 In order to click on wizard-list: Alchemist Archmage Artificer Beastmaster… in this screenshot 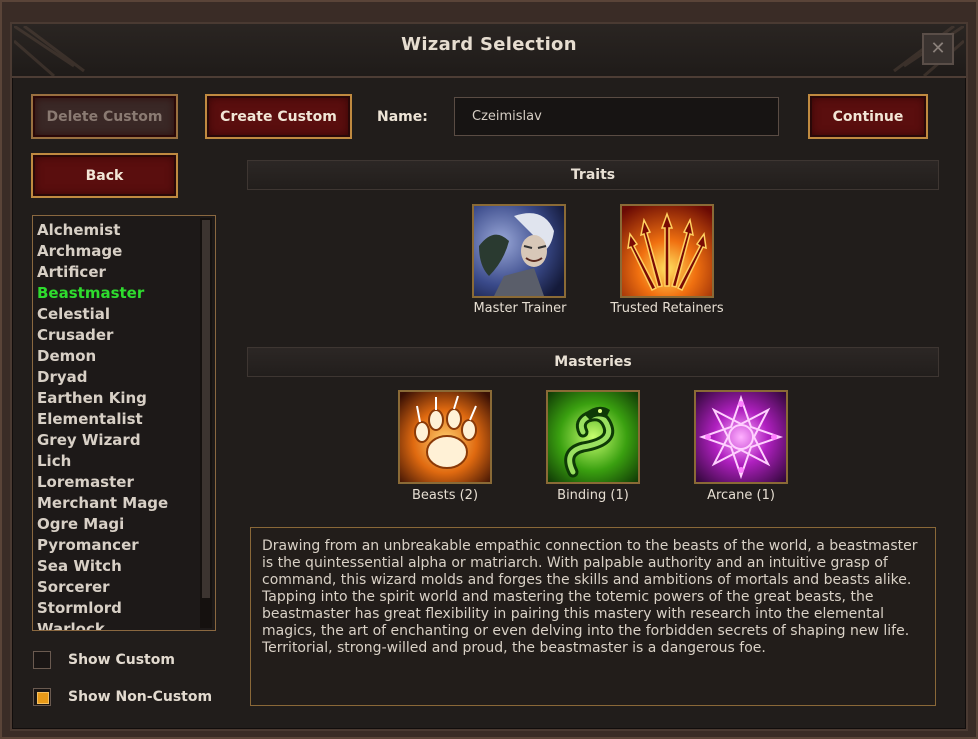, I will do `click(124, 423)`.